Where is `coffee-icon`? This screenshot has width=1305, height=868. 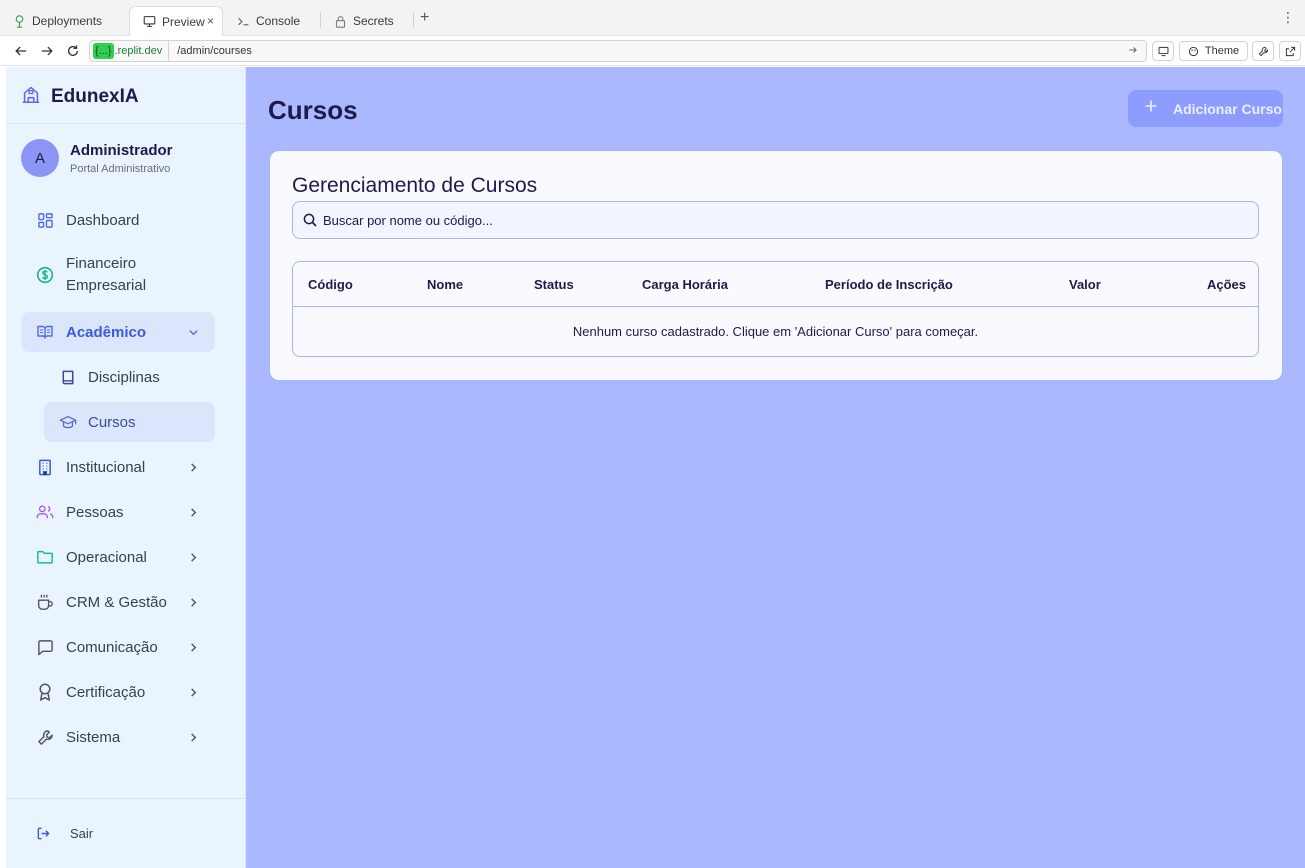 coffee-icon is located at coordinates (45, 602).